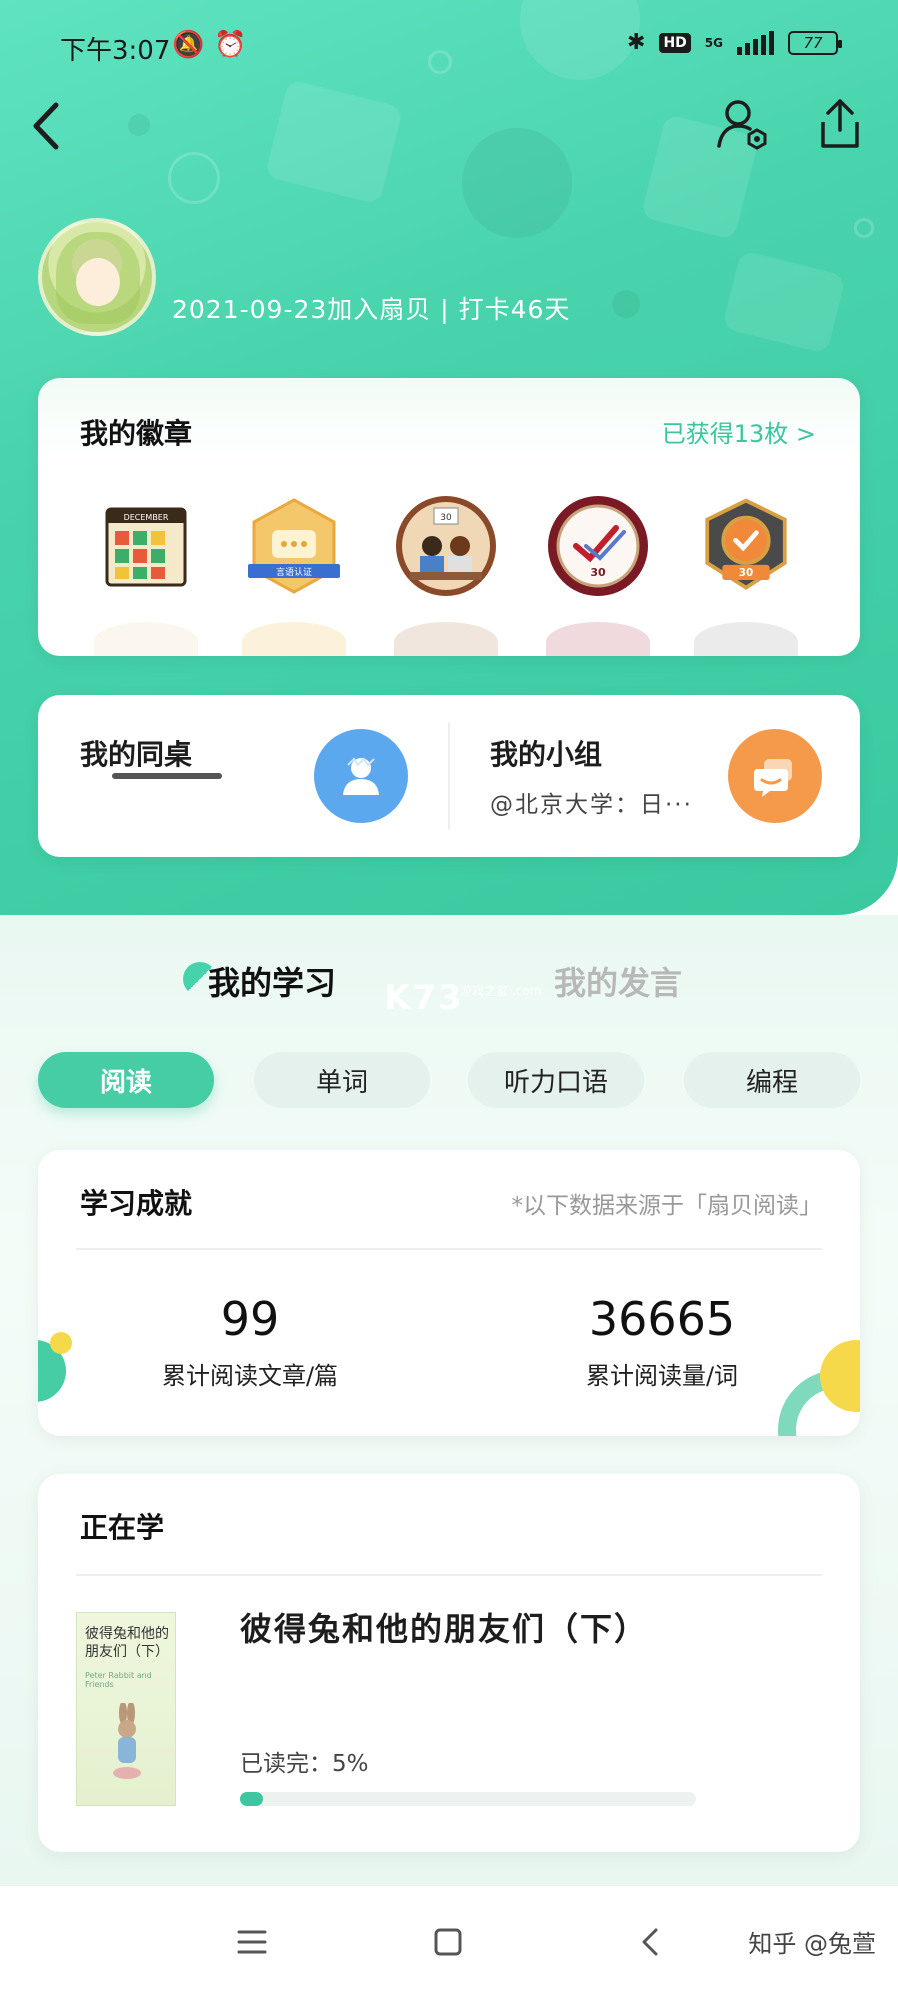  Describe the element at coordinates (546, 753) in the screenshot. I see `group-title: 我的小组` at that location.